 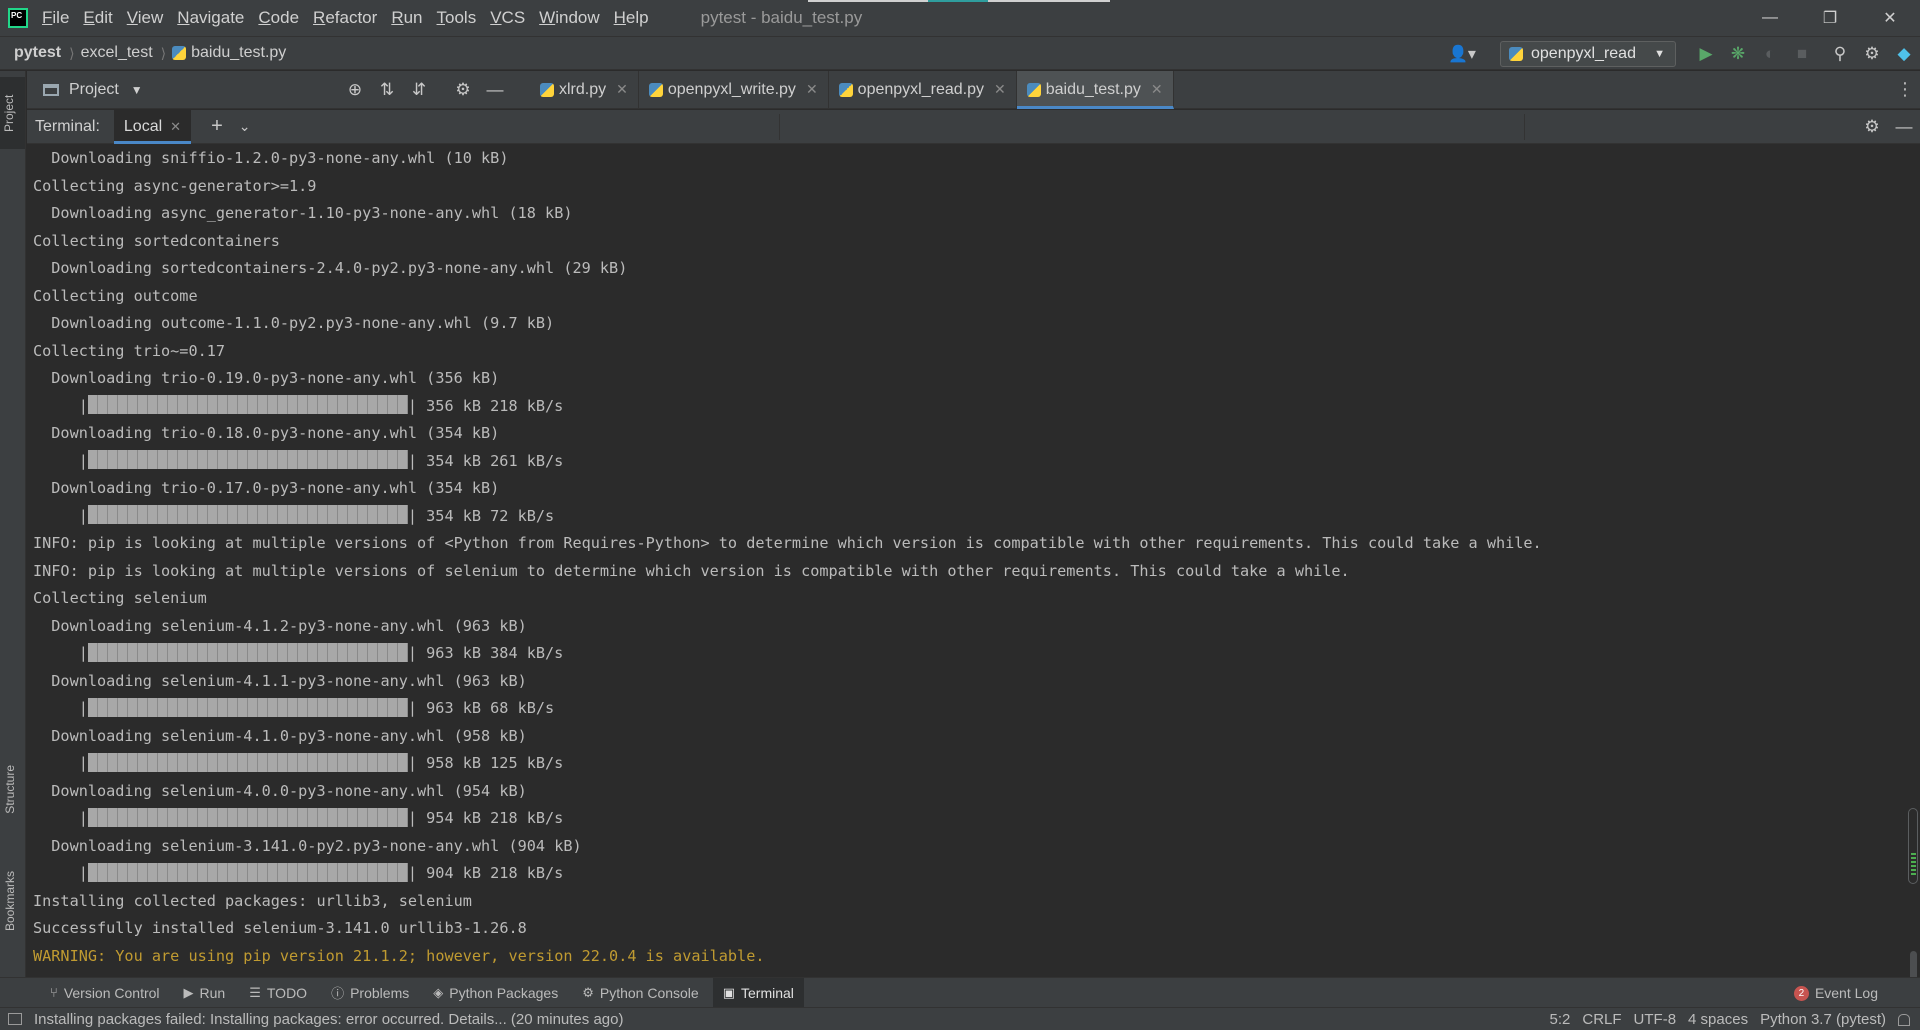 I want to click on collapse-all-icon: ⇵, so click(x=419, y=90).